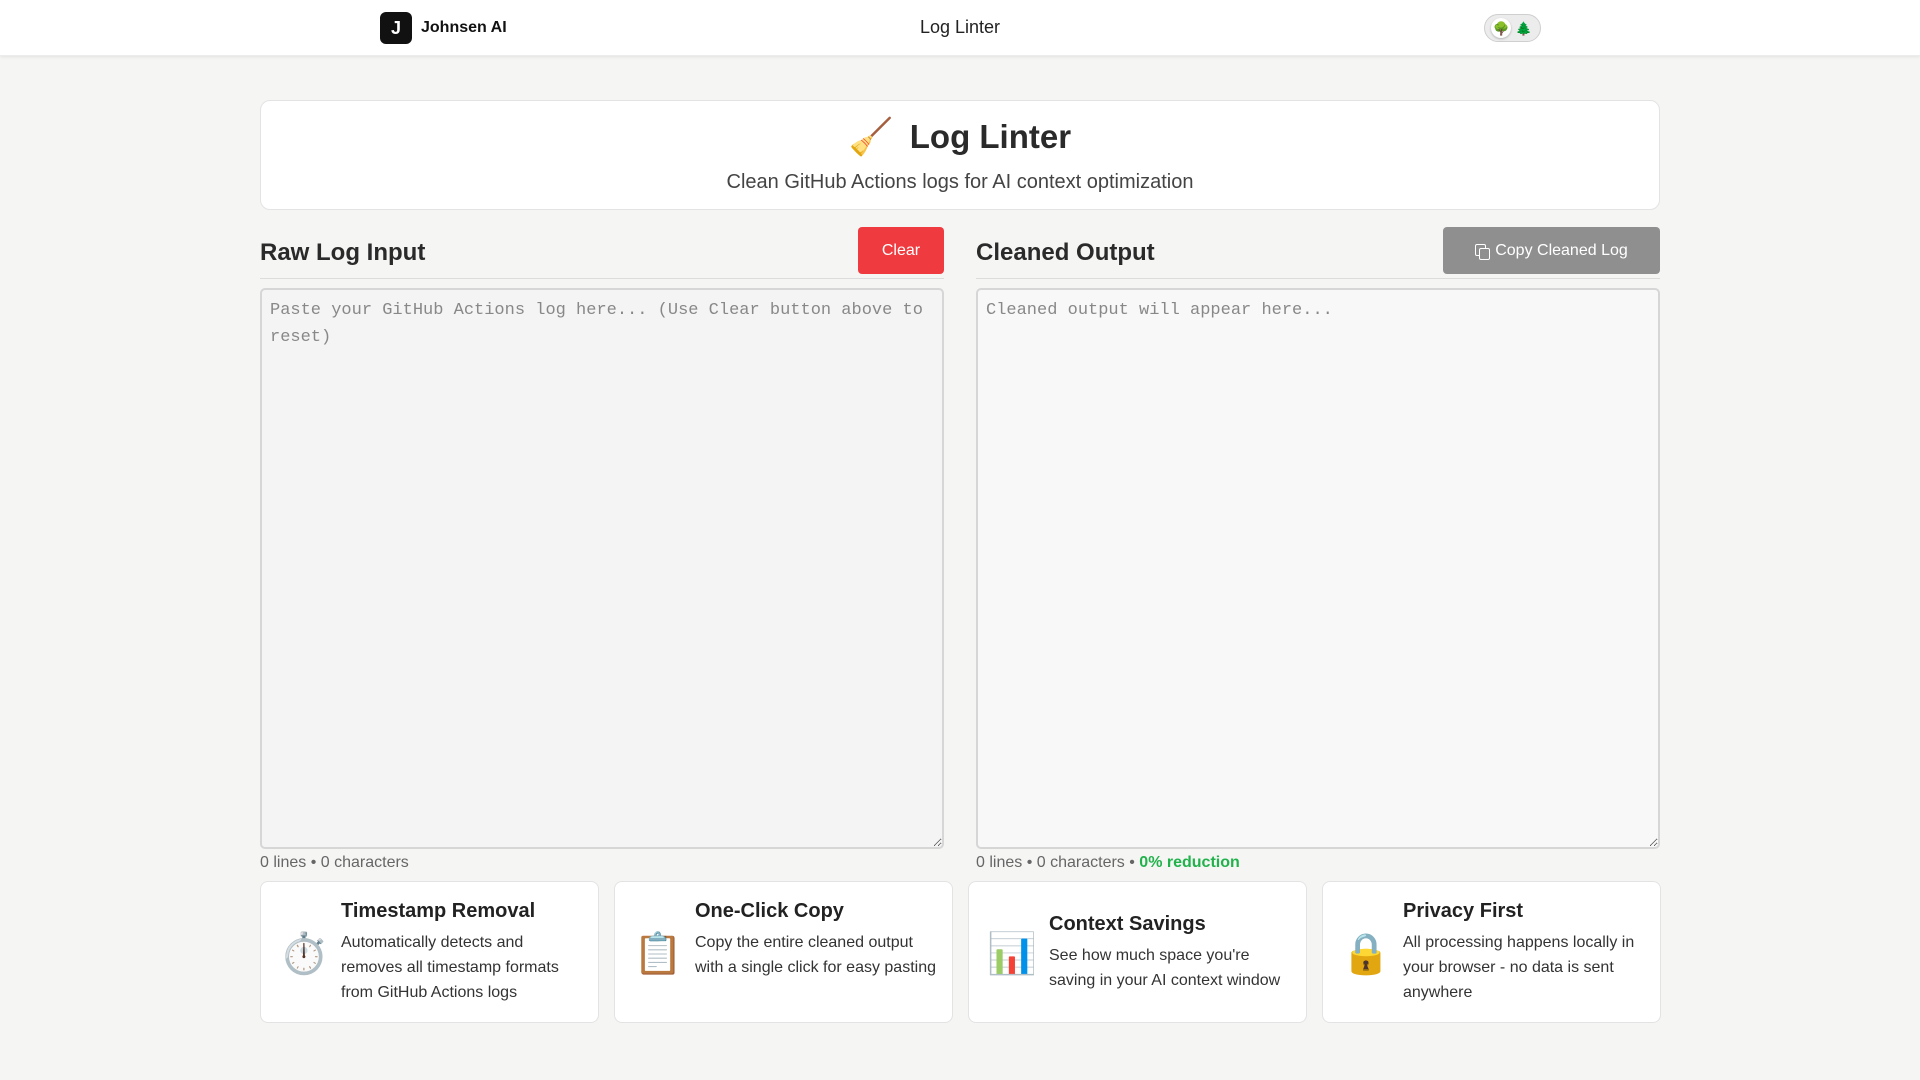 The width and height of the screenshot is (1920, 1080). I want to click on feature-title: Privacy First, so click(1463, 911).